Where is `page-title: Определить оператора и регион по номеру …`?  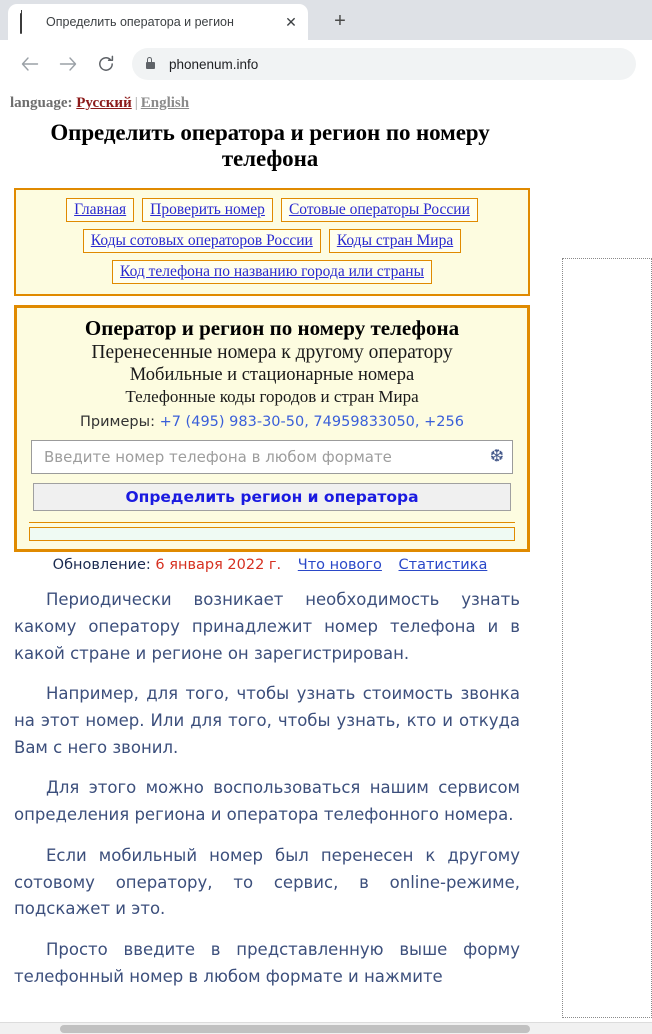 page-title: Определить оператора и регион по номеру … is located at coordinates (270, 145).